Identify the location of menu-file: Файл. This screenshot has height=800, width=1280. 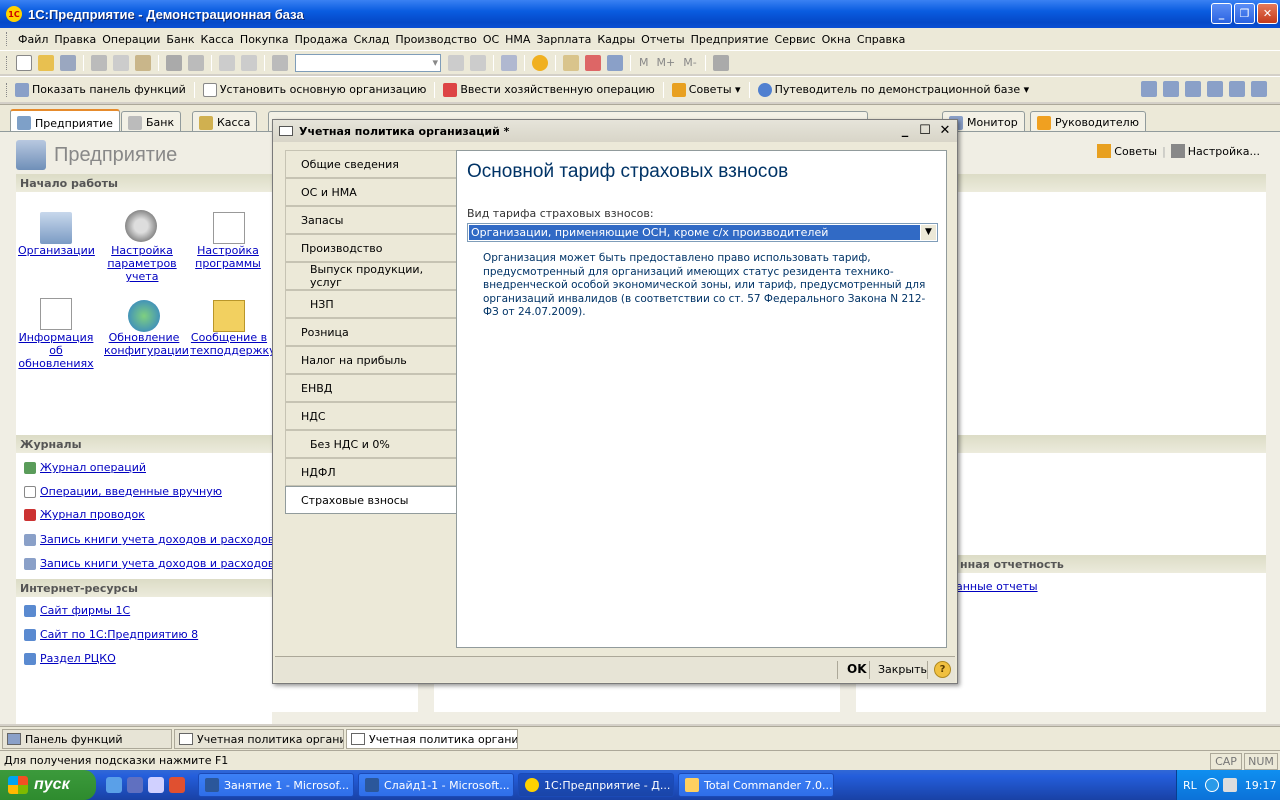
(33, 39).